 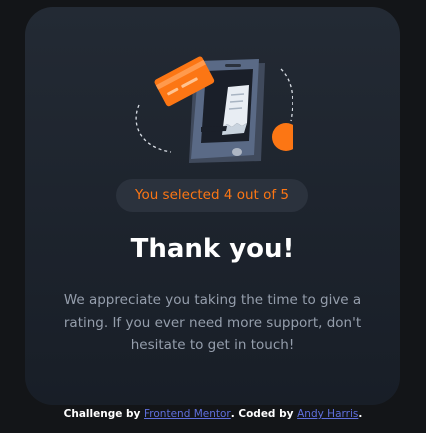 What do you see at coordinates (360, 414) in the screenshot?
I see `footer-end-text: .` at bounding box center [360, 414].